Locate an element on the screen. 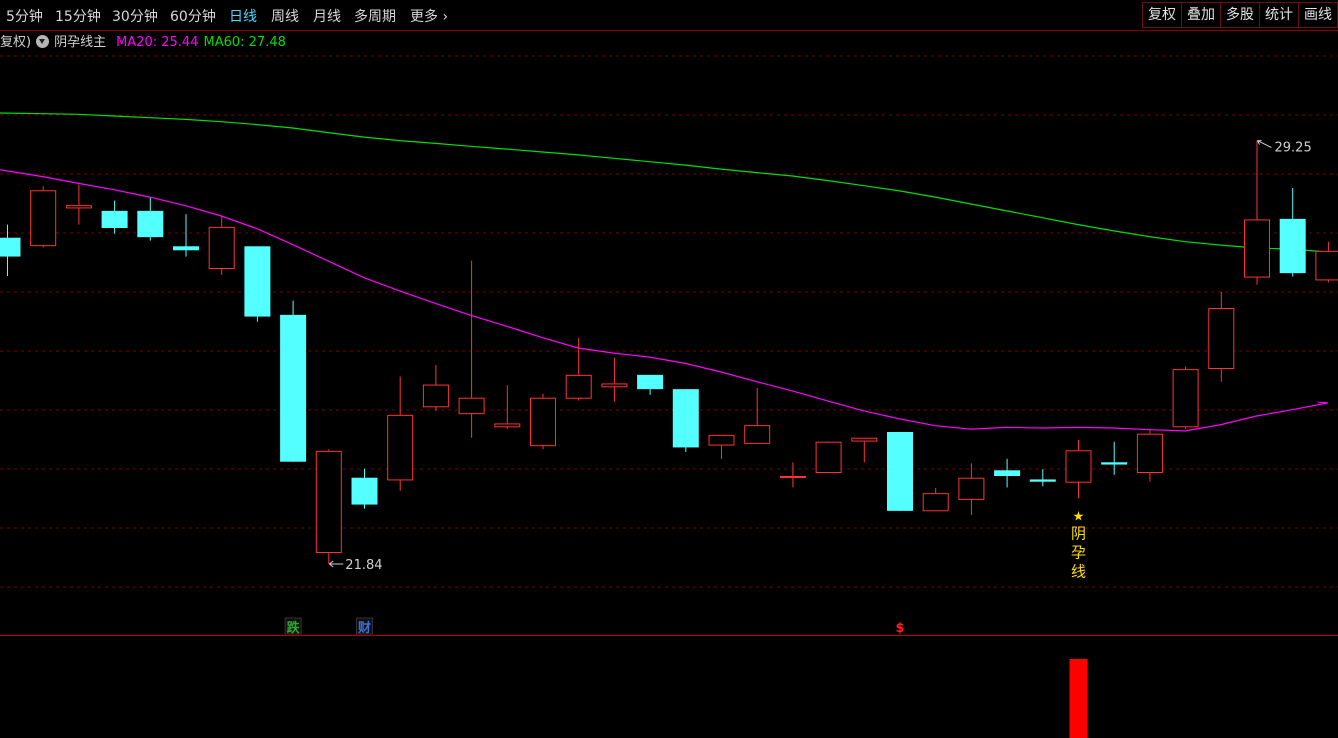  signal-label-char: 线 is located at coordinates (1078, 571).